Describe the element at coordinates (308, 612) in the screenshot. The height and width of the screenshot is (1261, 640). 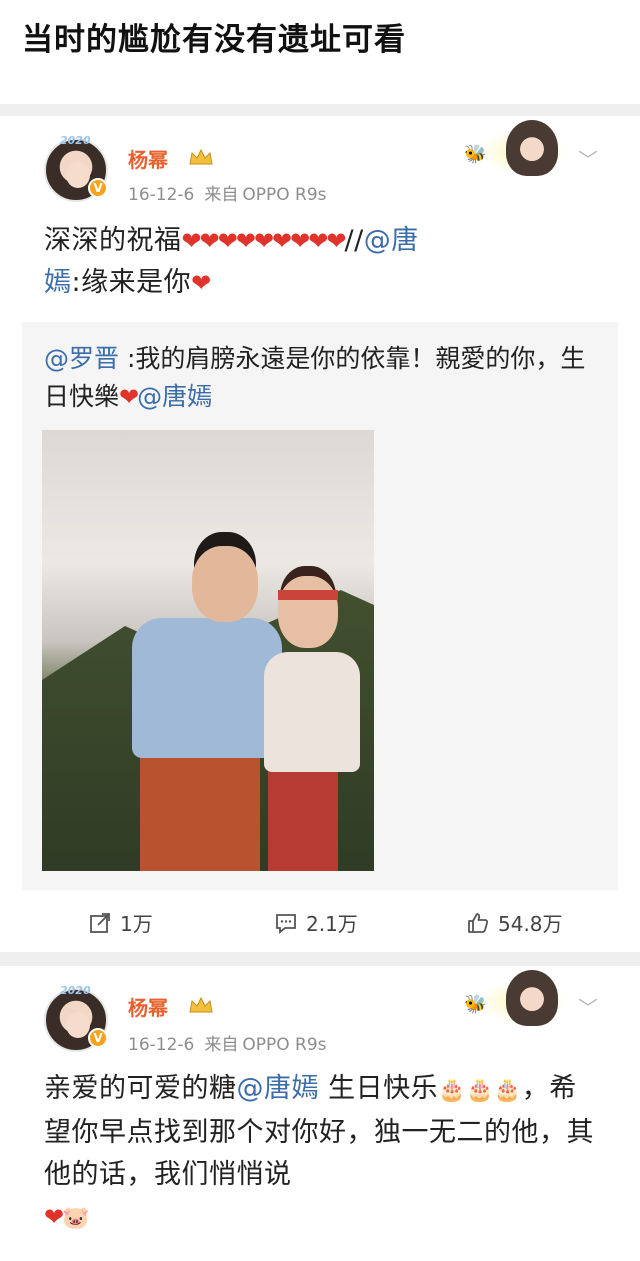
I see `photo-girl-head` at that location.